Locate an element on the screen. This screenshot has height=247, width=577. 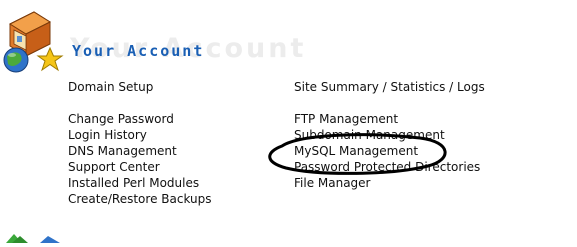
arrow-icons is located at coordinates (35, 235).